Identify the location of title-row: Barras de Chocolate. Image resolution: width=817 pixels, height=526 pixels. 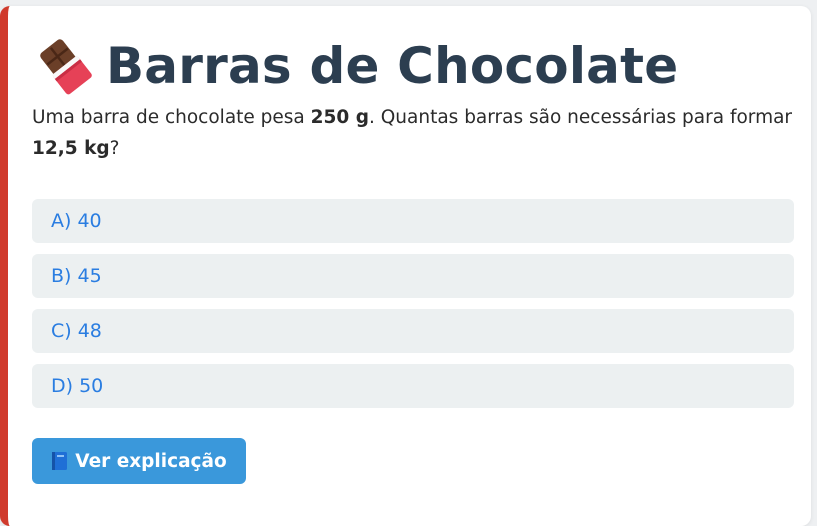
(357, 66).